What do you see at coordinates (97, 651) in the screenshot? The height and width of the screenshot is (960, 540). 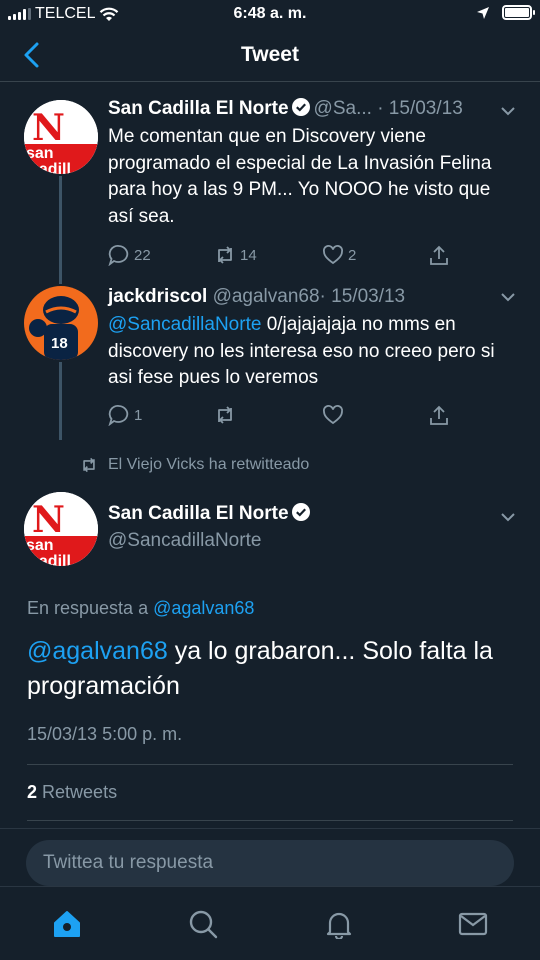 I see `mention-link: @agalvan68` at bounding box center [97, 651].